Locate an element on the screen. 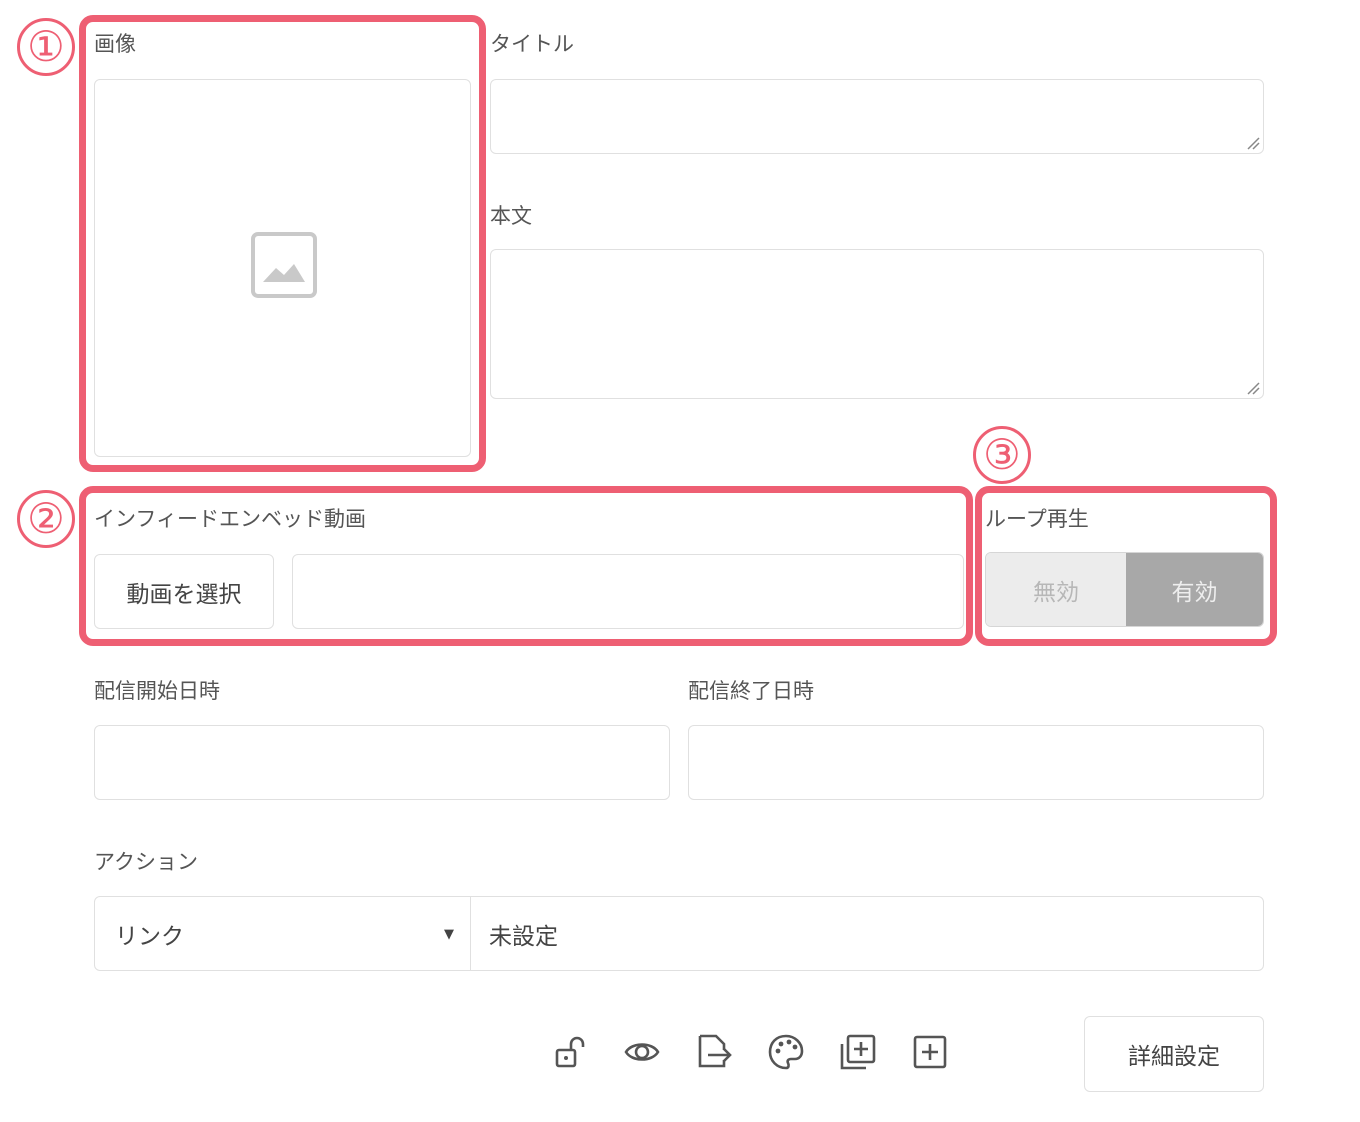 This screenshot has height=1122, width=1360. title-label: タイトル is located at coordinates (532, 44).